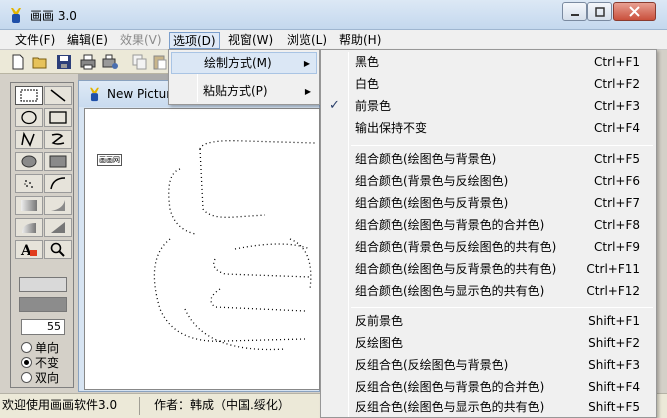 This screenshot has width=667, height=418. What do you see at coordinates (450, 291) in the screenshot?
I see `menu-item-label: 组合颜色(绘图色与显示色的共有色)` at bounding box center [450, 291].